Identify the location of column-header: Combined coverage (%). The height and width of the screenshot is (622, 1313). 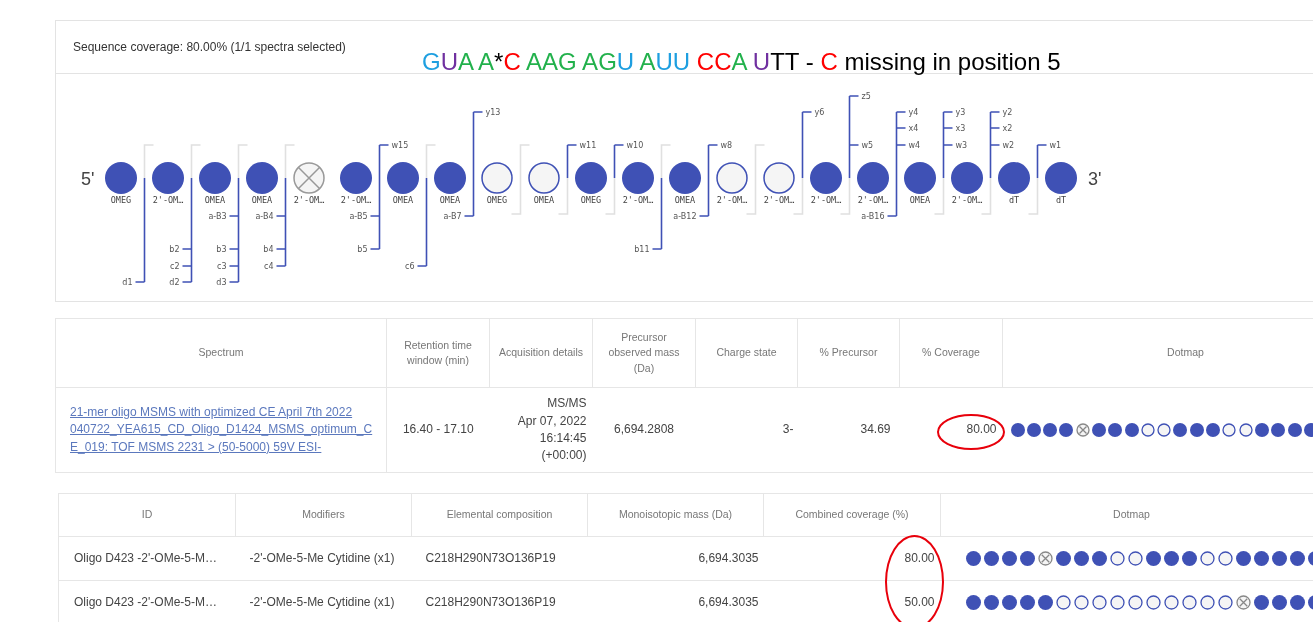
(852, 515).